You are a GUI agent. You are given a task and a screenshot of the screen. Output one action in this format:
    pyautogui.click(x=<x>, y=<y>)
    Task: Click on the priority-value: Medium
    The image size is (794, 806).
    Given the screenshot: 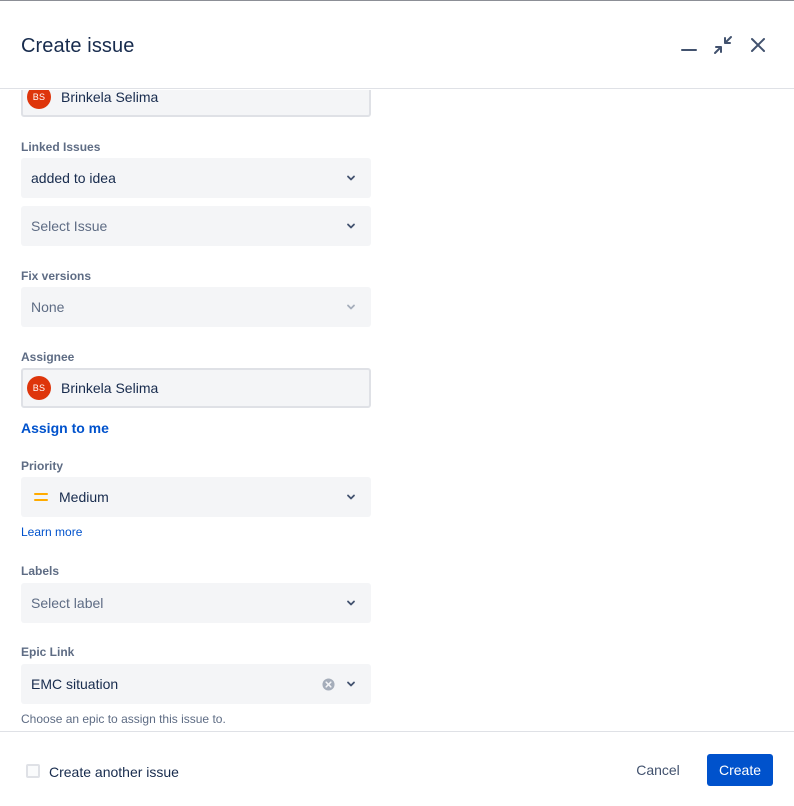 What is the action you would take?
    pyautogui.click(x=84, y=497)
    